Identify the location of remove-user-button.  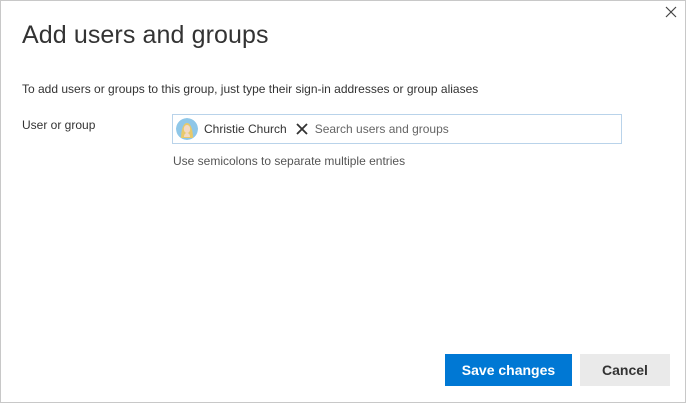
(302, 129).